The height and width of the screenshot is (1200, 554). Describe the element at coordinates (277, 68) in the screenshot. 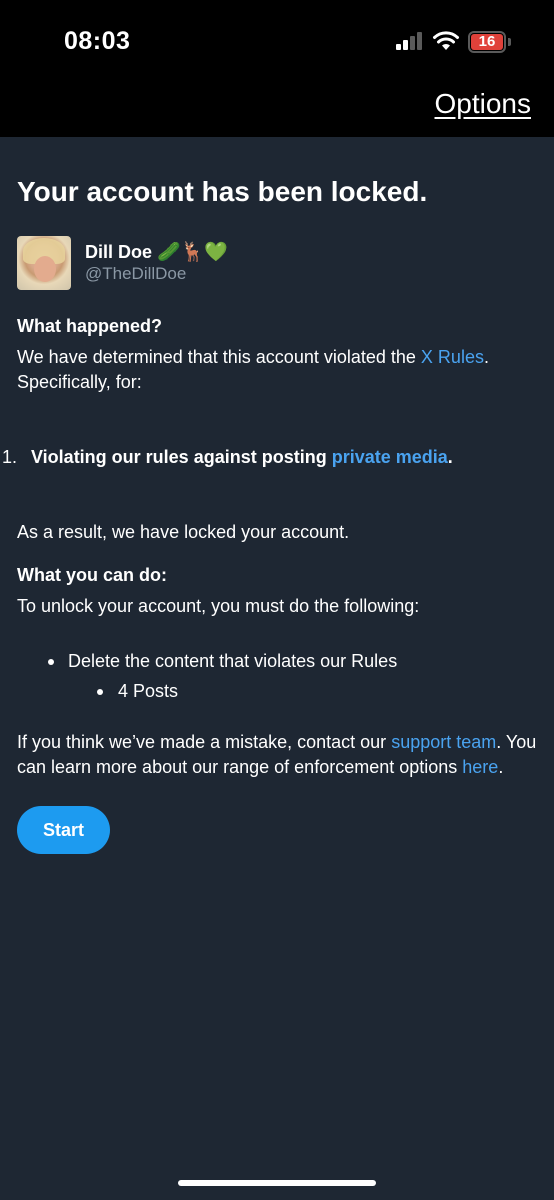

I see `top-bar: 08:03 16 Options` at that location.